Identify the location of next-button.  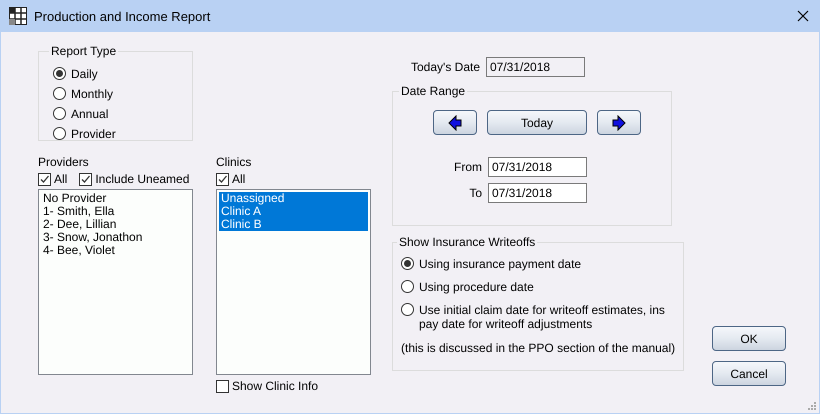
(619, 122).